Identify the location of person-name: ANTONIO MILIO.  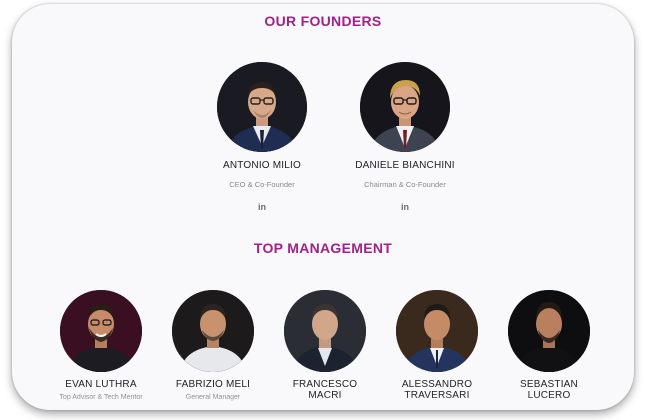
(262, 165).